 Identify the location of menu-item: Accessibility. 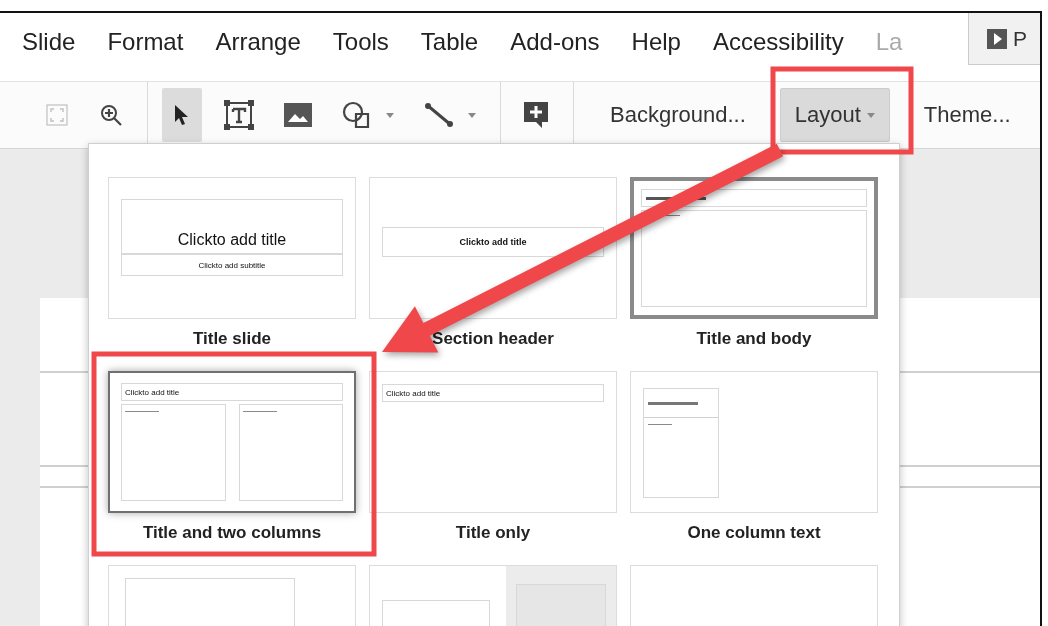
(778, 42).